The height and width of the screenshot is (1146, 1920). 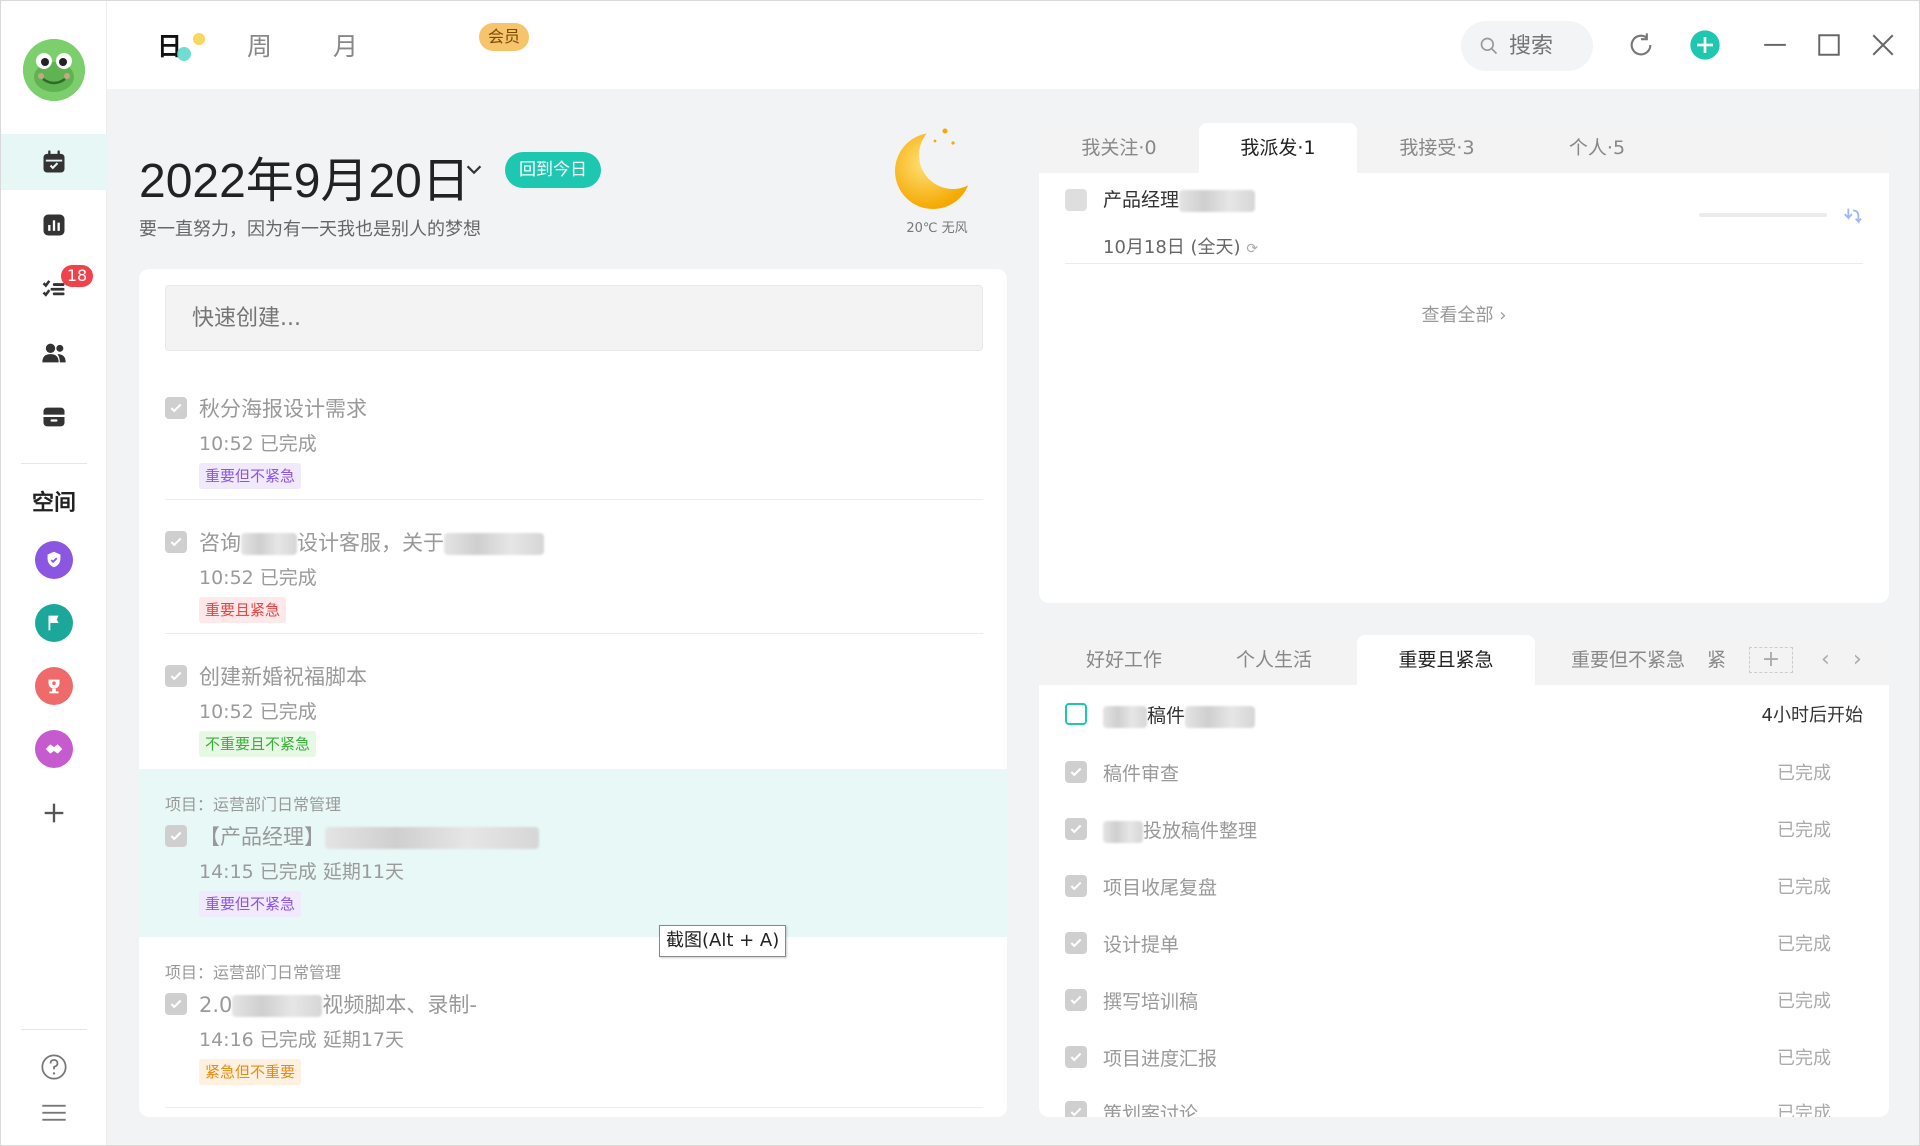 What do you see at coordinates (1597, 148) in the screenshot?
I see `tab-personal: 个人·5` at bounding box center [1597, 148].